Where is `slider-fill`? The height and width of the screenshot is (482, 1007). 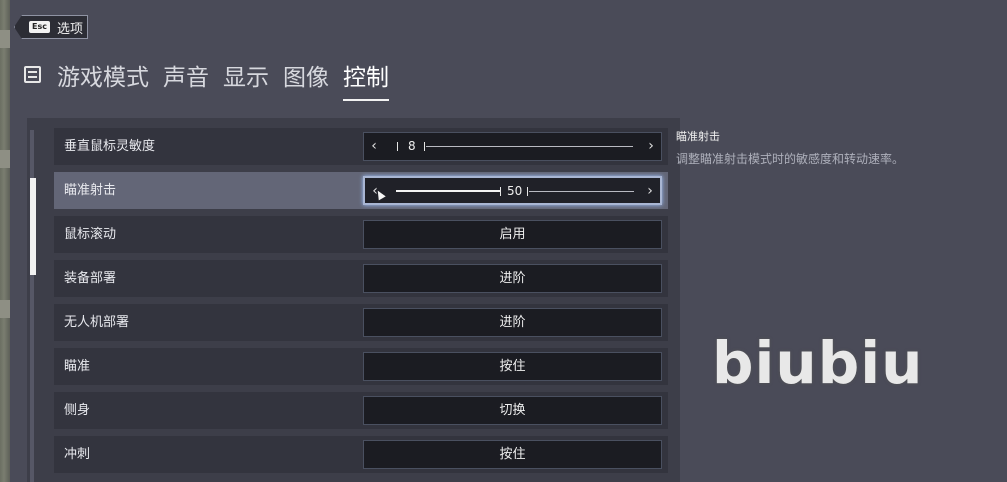 slider-fill is located at coordinates (448, 191).